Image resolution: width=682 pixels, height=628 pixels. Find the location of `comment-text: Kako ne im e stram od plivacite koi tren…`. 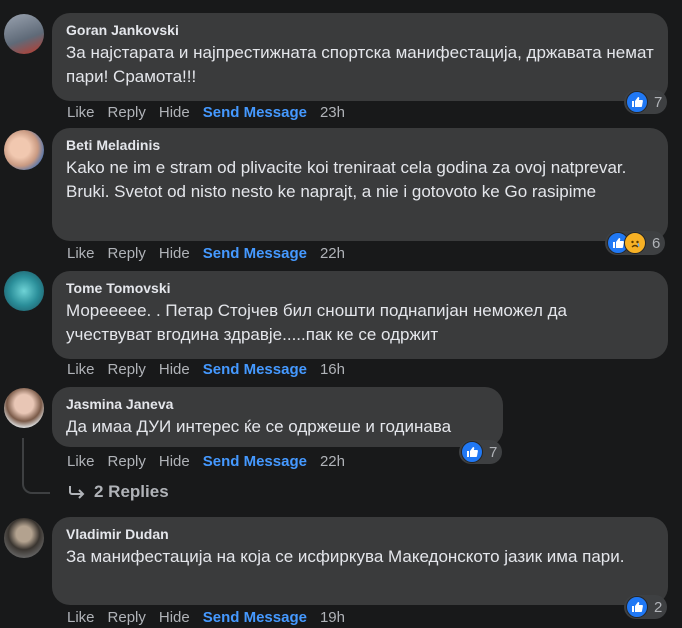

comment-text: Kako ne im e stram od plivacite koi tren… is located at coordinates (346, 179).